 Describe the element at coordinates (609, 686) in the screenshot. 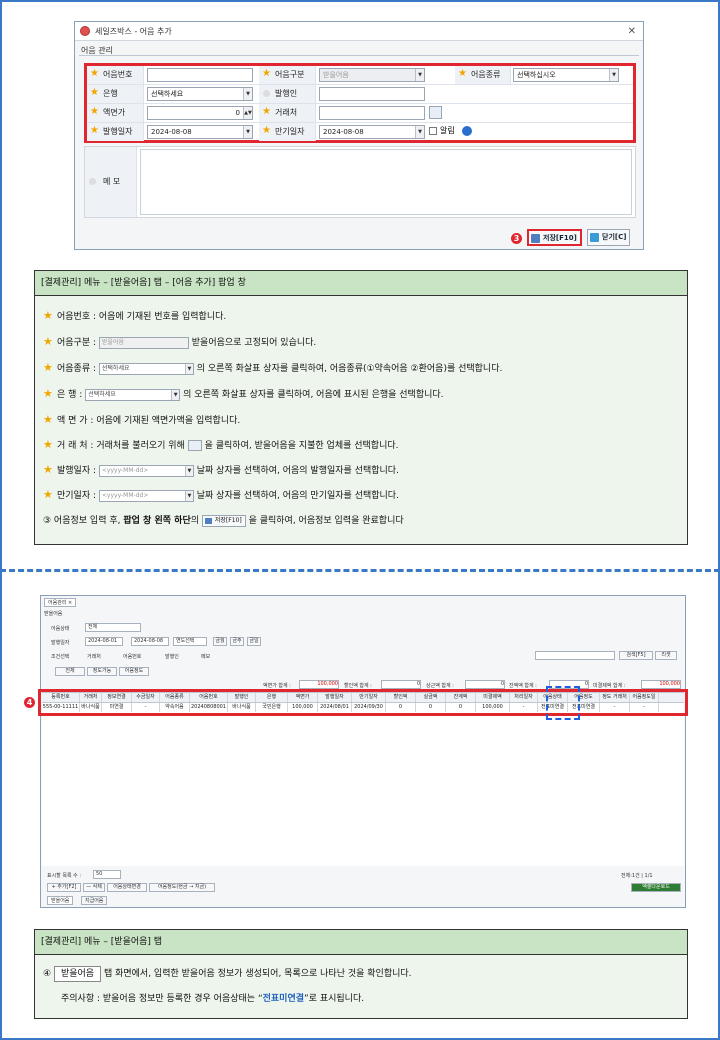

I see `sum-unpaid-label: 미결제액 합계 :` at that location.